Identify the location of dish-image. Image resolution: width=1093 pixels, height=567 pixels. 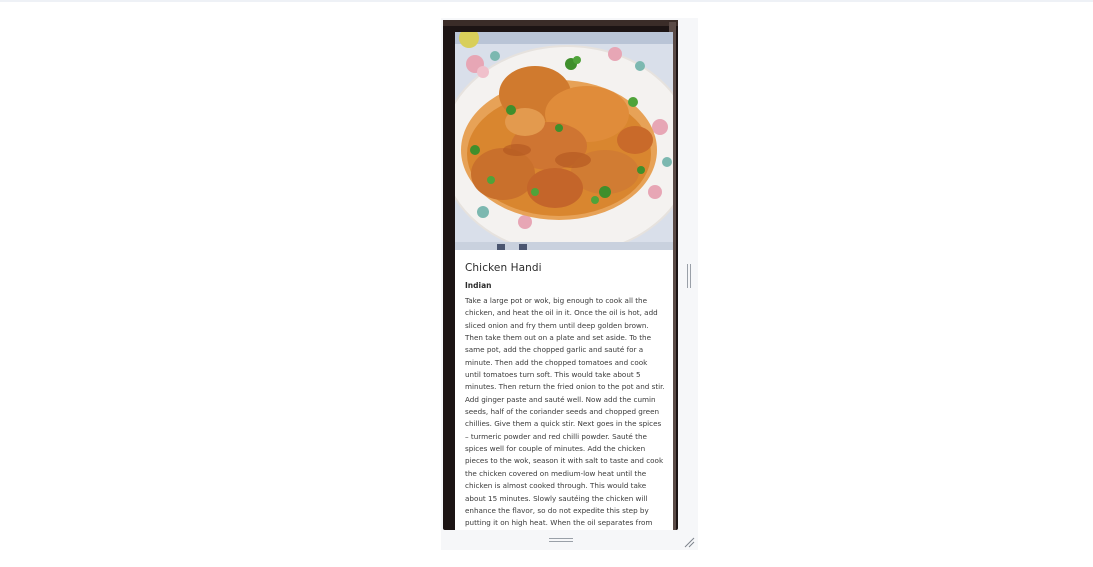
(564, 141).